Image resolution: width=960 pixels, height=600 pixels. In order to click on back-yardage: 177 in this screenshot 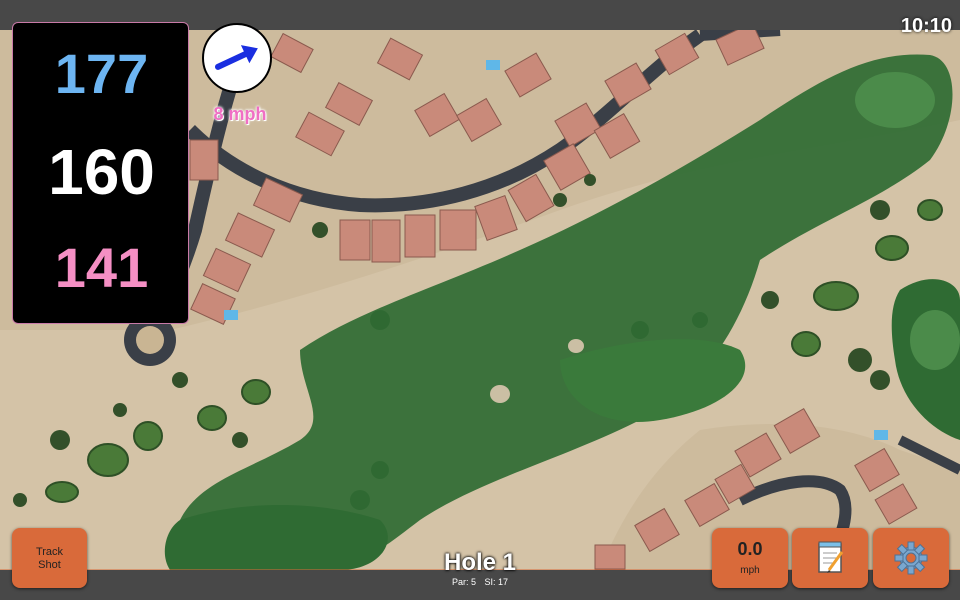, I will do `click(101, 73)`.